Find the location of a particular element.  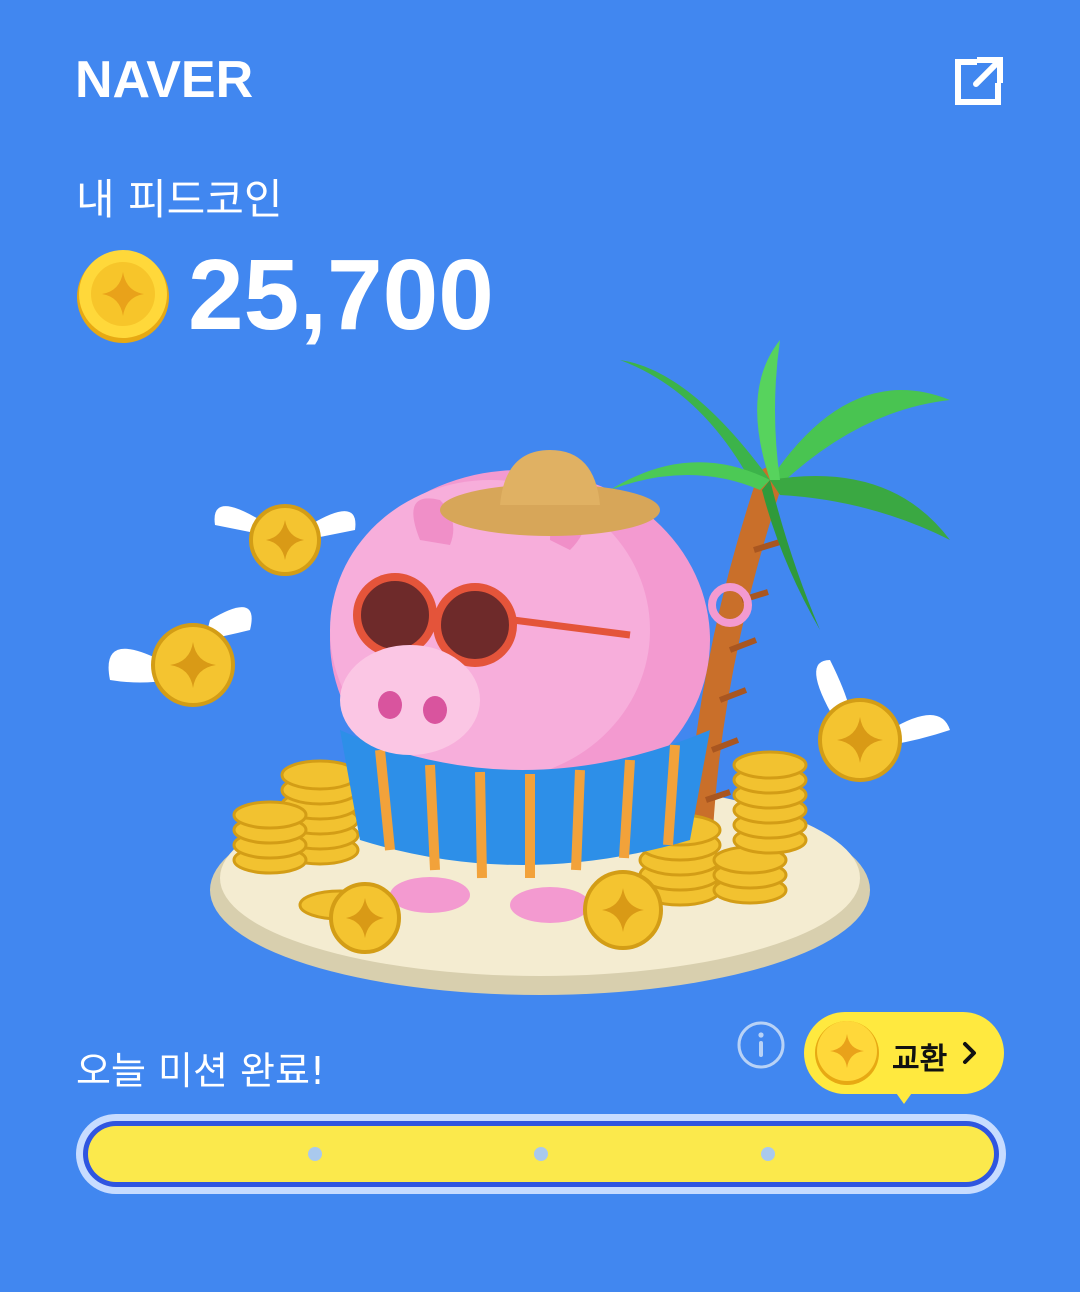

tooltip-tail is located at coordinates (904, 1097).